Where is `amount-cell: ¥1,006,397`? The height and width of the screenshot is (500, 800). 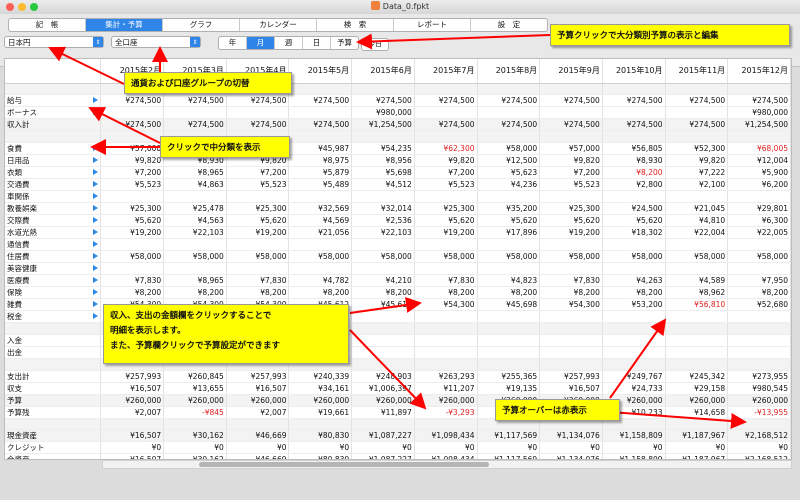 amount-cell: ¥1,006,397 is located at coordinates (383, 388).